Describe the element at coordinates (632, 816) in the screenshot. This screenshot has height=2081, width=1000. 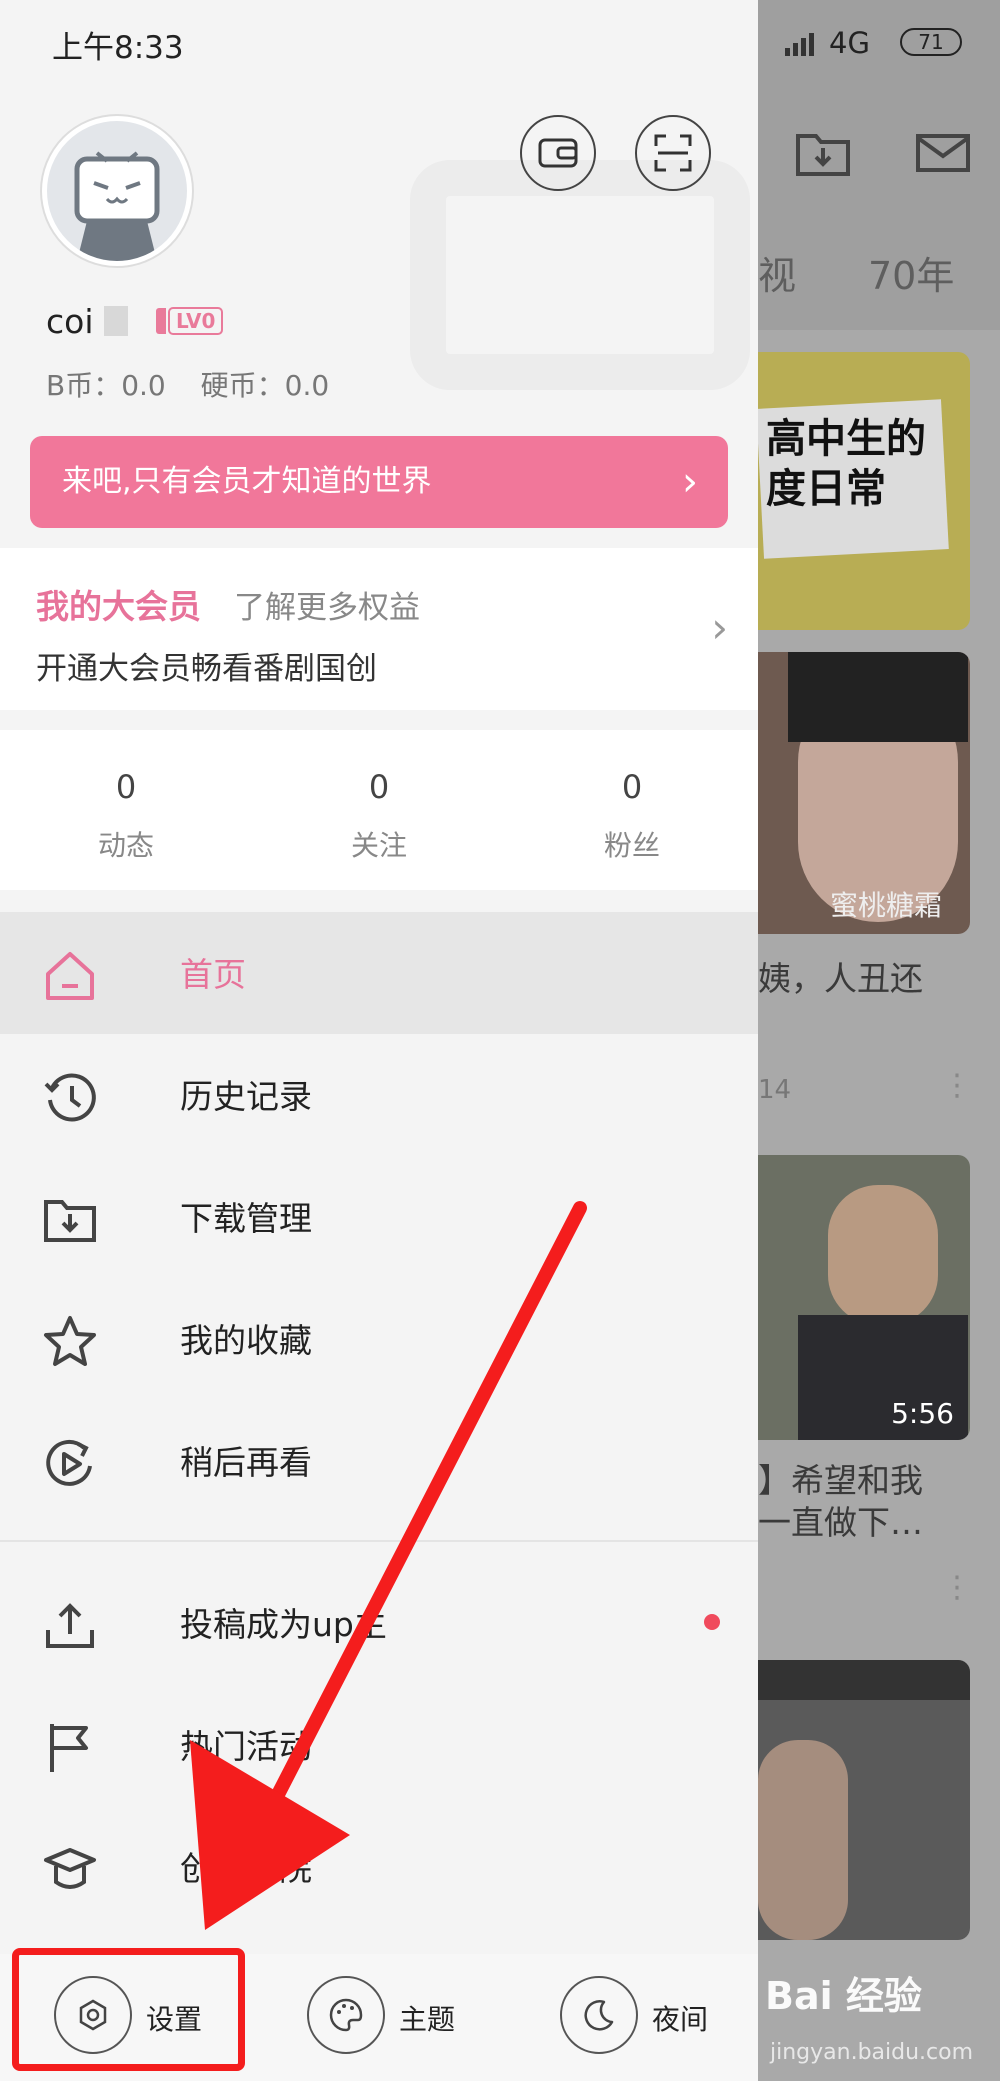
I see `stat-fans: 0 粉丝` at that location.